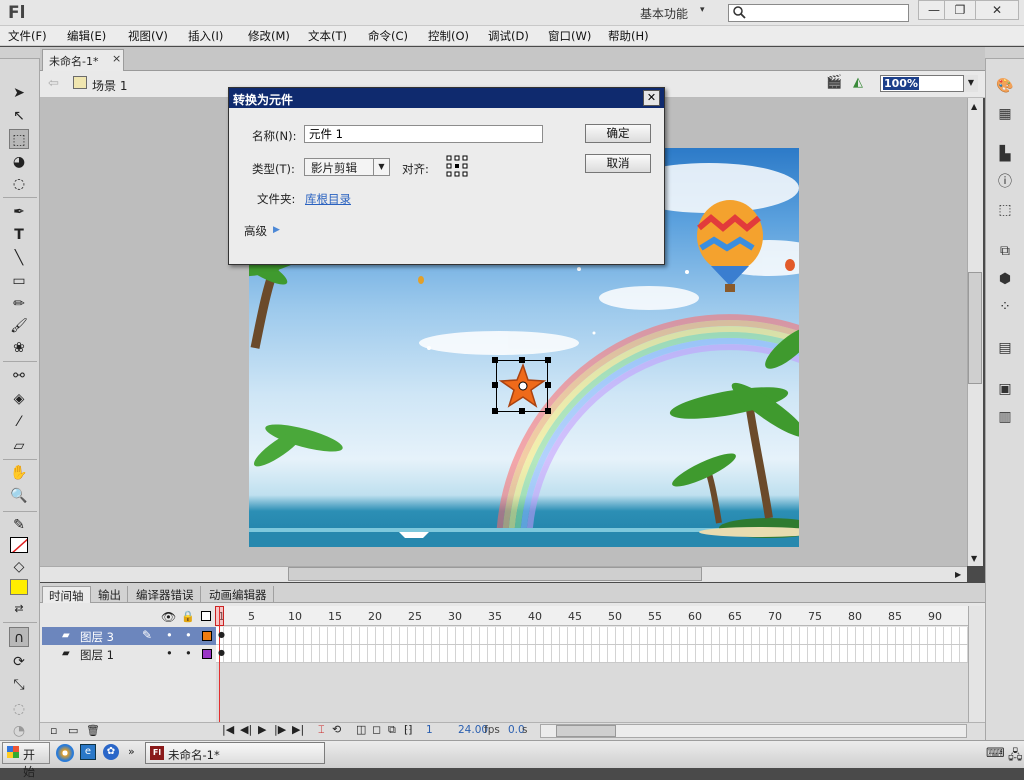 Image resolution: width=1024 pixels, height=780 pixels. What do you see at coordinates (73, 730) in the screenshot?
I see `new-folder-icon: ▭` at bounding box center [73, 730].